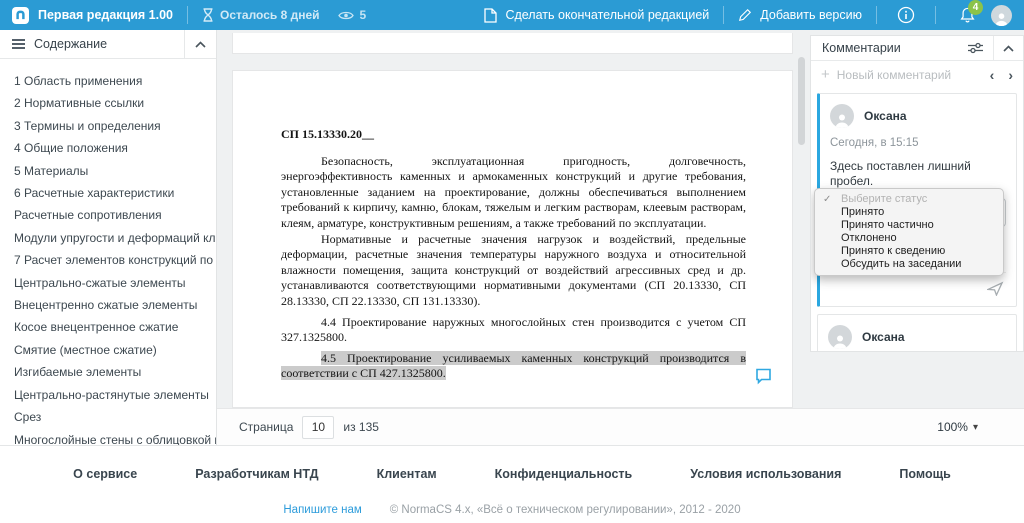 This screenshot has height=523, width=1024. I want to click on info-button, so click(906, 15).